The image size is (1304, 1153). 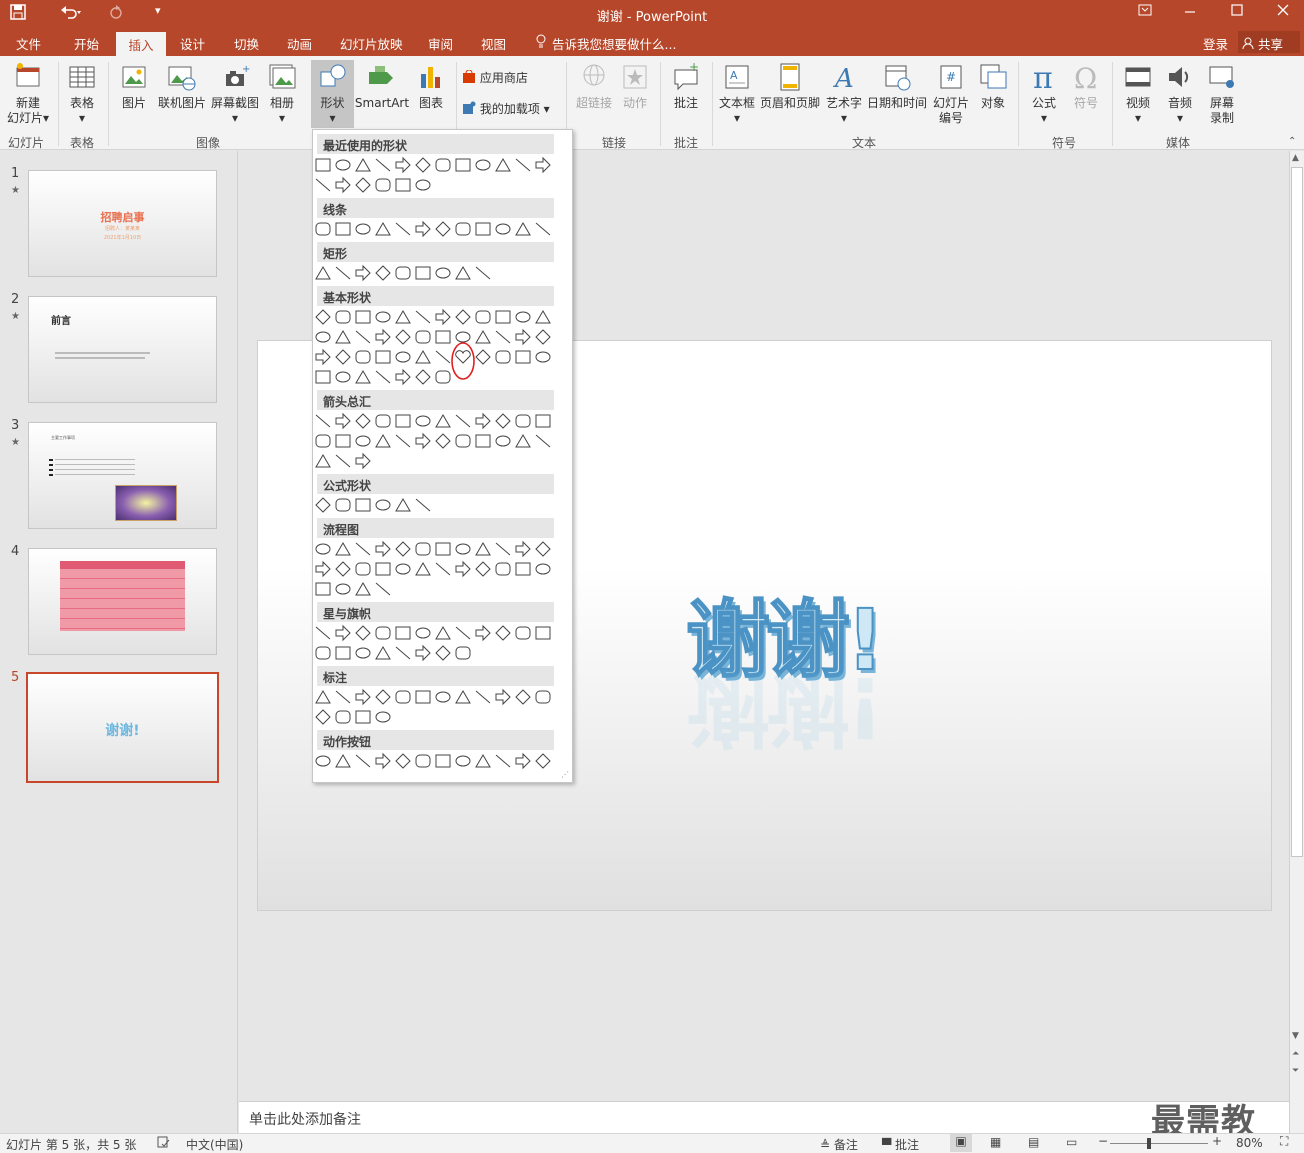 What do you see at coordinates (1149, 1143) in the screenshot?
I see `zoom-slider-knob` at bounding box center [1149, 1143].